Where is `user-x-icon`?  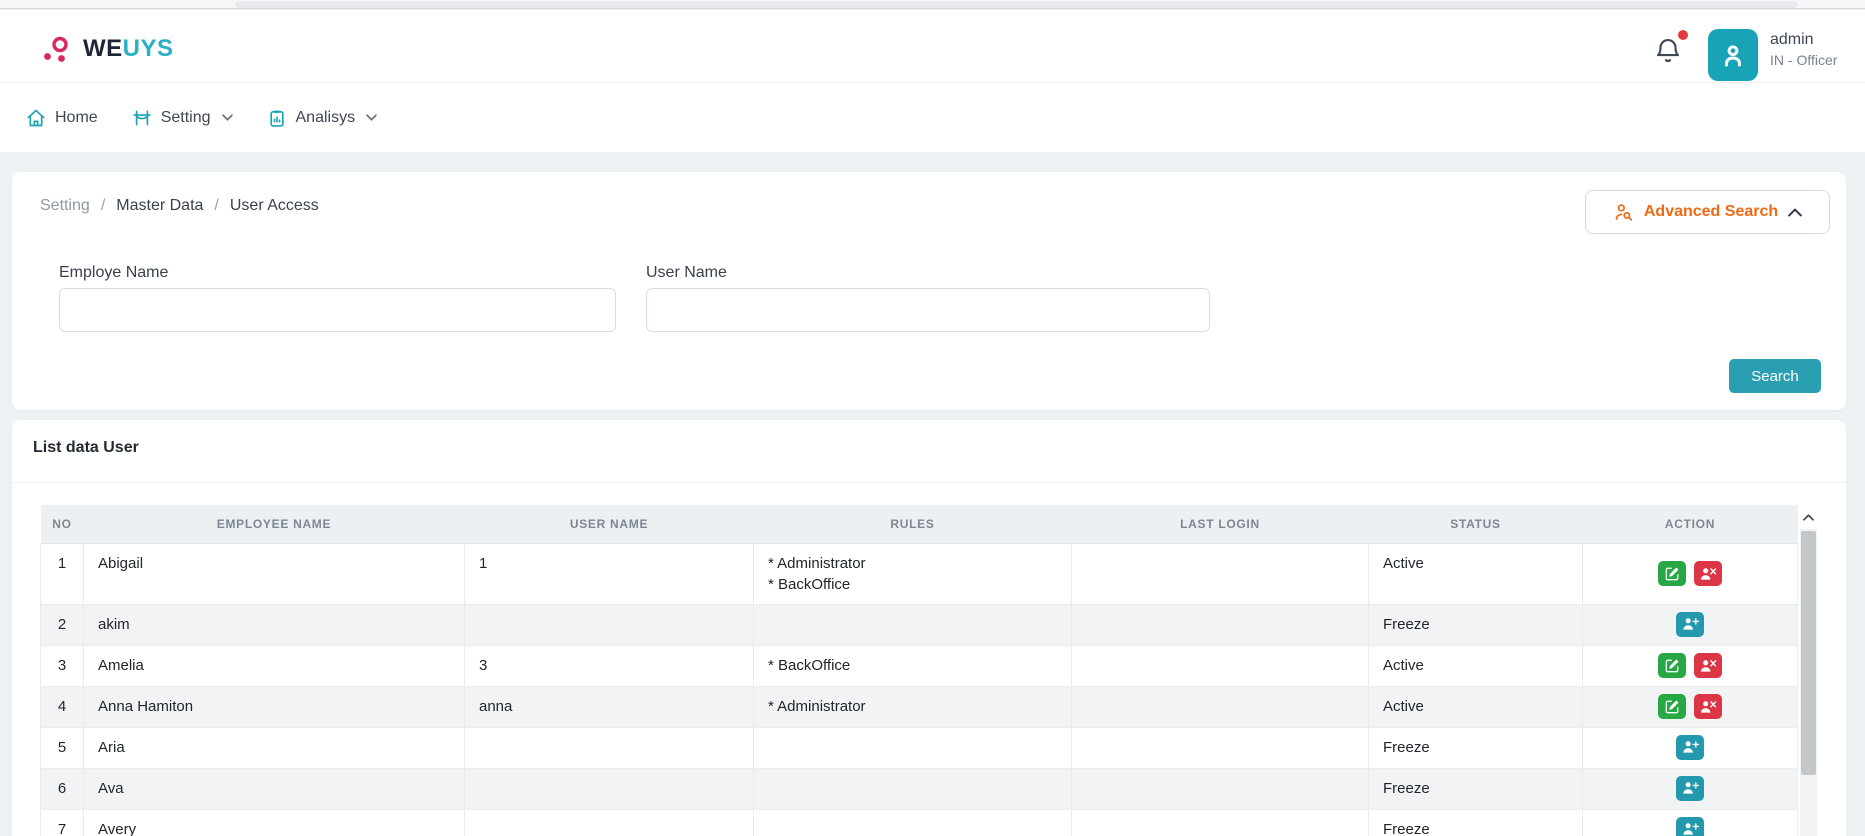 user-x-icon is located at coordinates (1708, 665).